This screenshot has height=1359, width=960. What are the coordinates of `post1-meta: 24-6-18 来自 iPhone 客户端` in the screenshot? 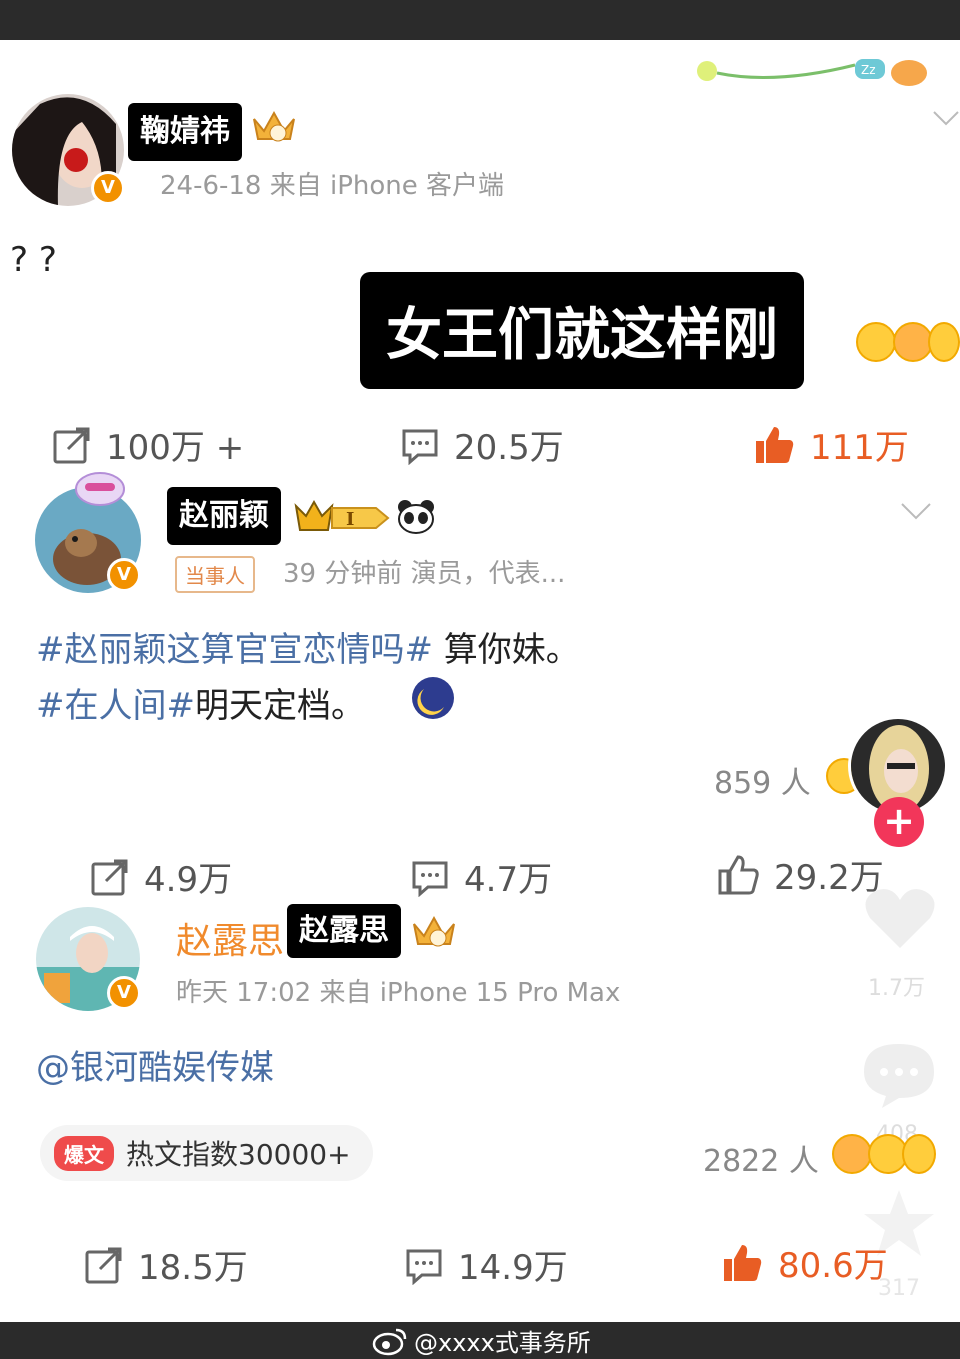 It's located at (332, 186).